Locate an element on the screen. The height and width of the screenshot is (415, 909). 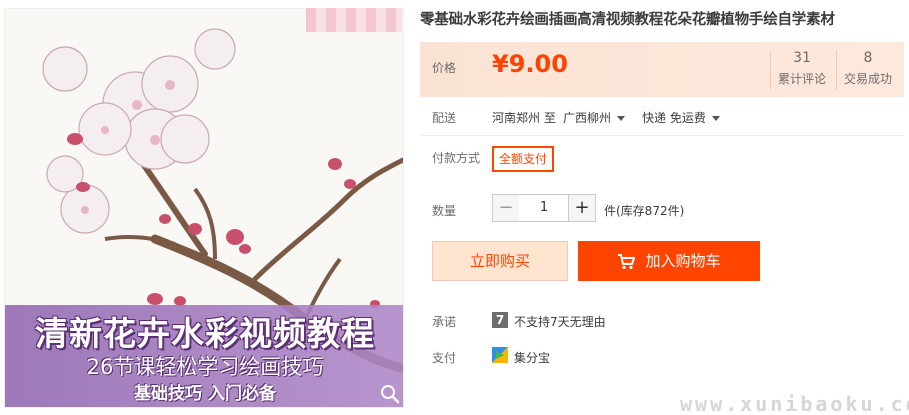
banner-tagline: 基础技巧 入门必备 is located at coordinates (205, 394).